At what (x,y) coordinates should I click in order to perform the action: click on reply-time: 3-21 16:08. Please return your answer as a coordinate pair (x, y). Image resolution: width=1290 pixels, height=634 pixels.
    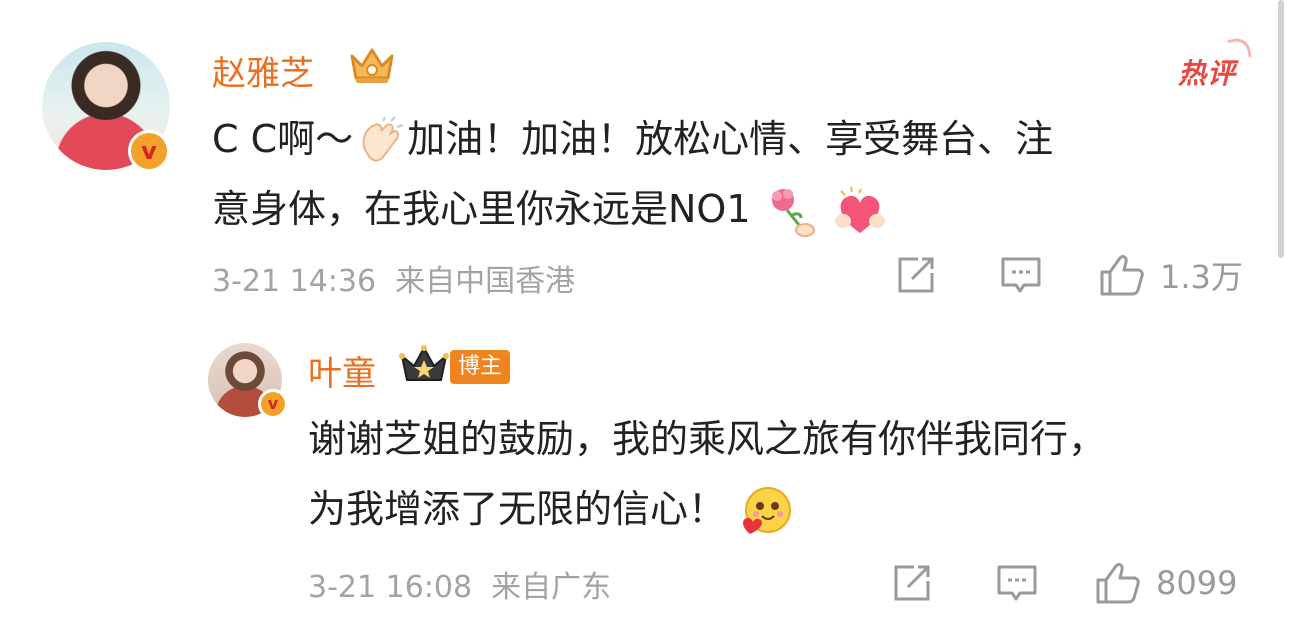
    Looking at the image, I should click on (390, 587).